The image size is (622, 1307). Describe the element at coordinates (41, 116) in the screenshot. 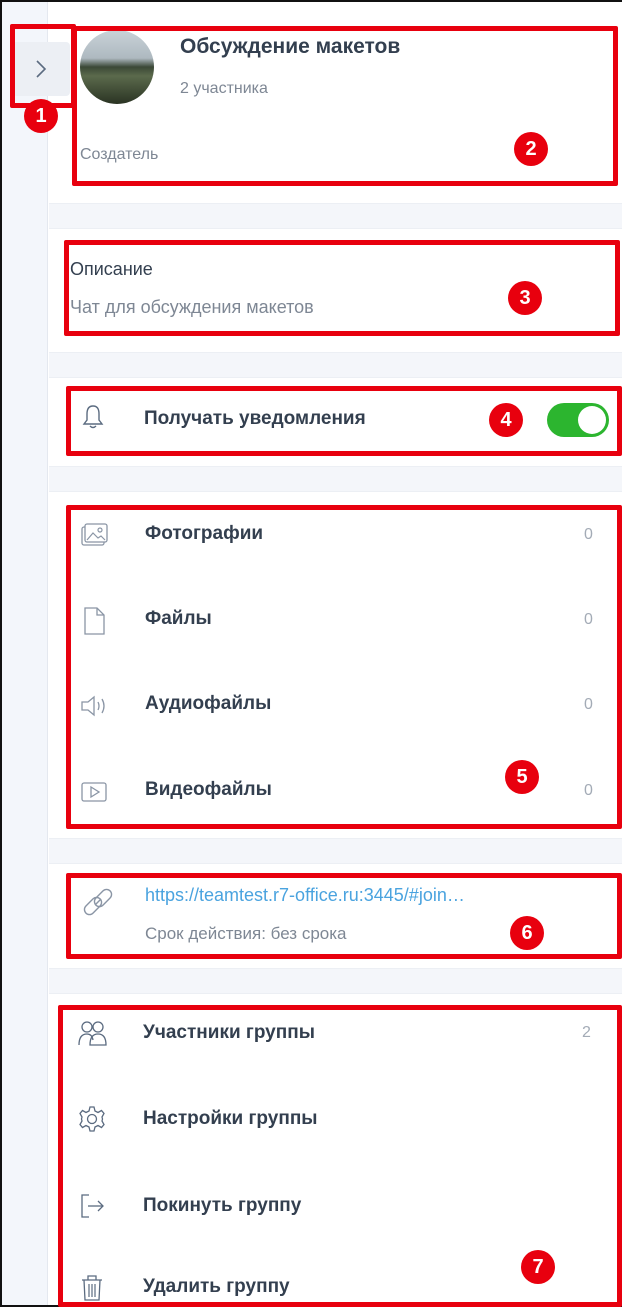

I see `annotation-badge: 1` at that location.